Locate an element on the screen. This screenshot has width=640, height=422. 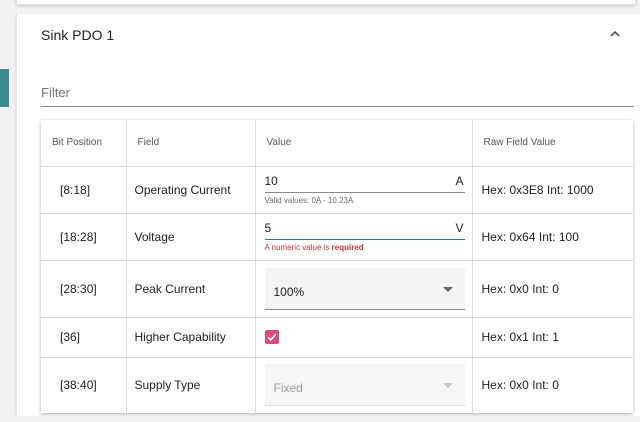
error-text: A numeric value is is located at coordinates (298, 247).